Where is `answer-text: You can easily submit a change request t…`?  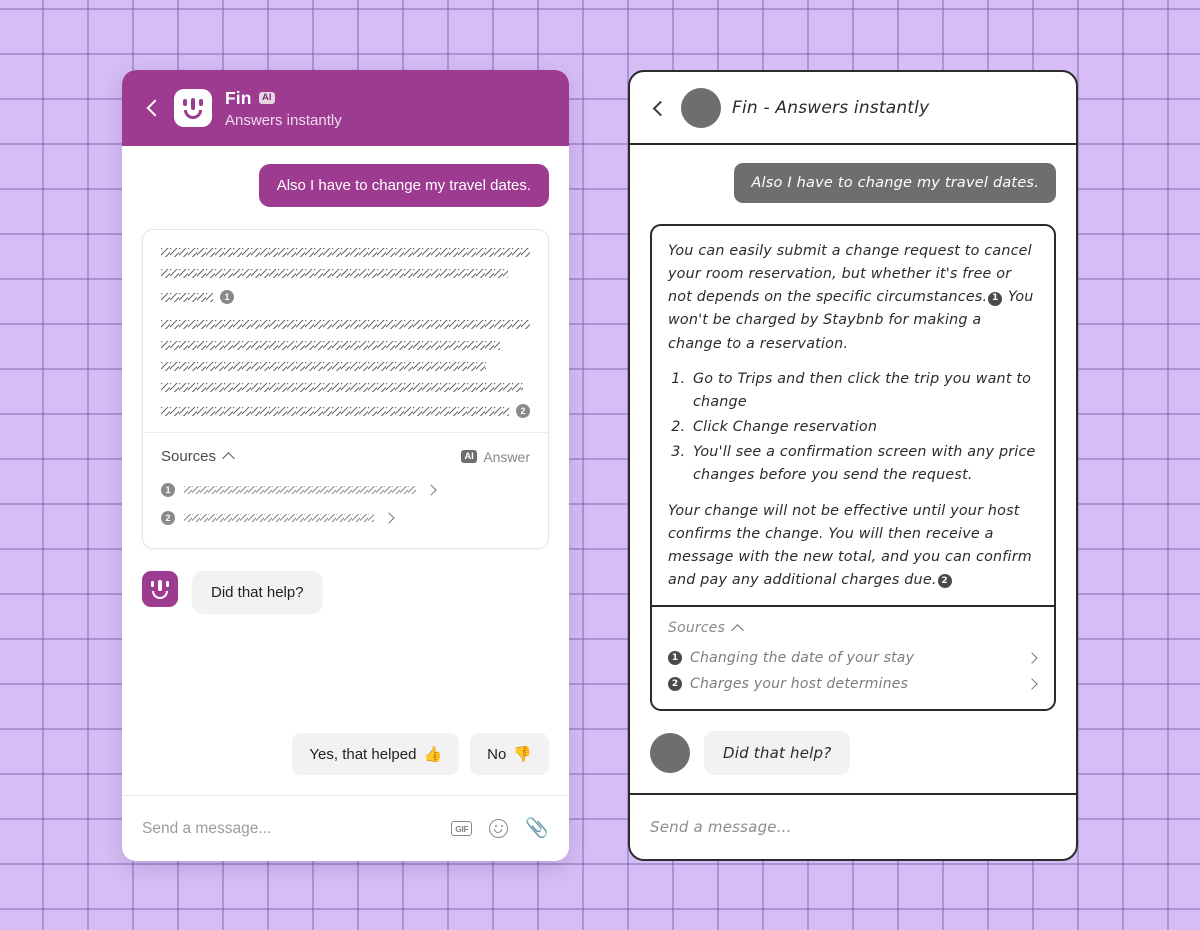 answer-text: You can easily submit a change request t… is located at coordinates (853, 415).